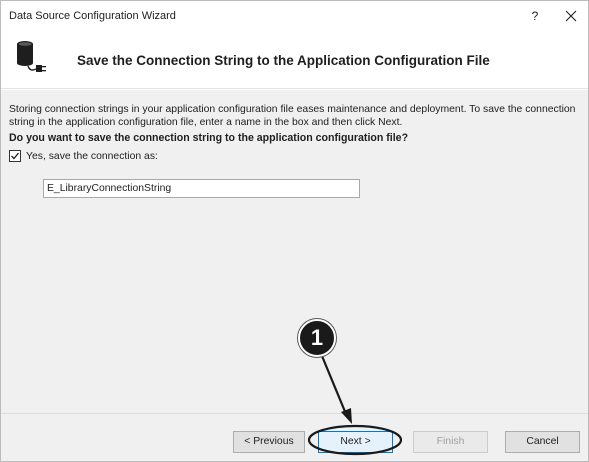  What do you see at coordinates (294, 16) in the screenshot?
I see `title-bar: Data Source Configuration Wizard ?` at bounding box center [294, 16].